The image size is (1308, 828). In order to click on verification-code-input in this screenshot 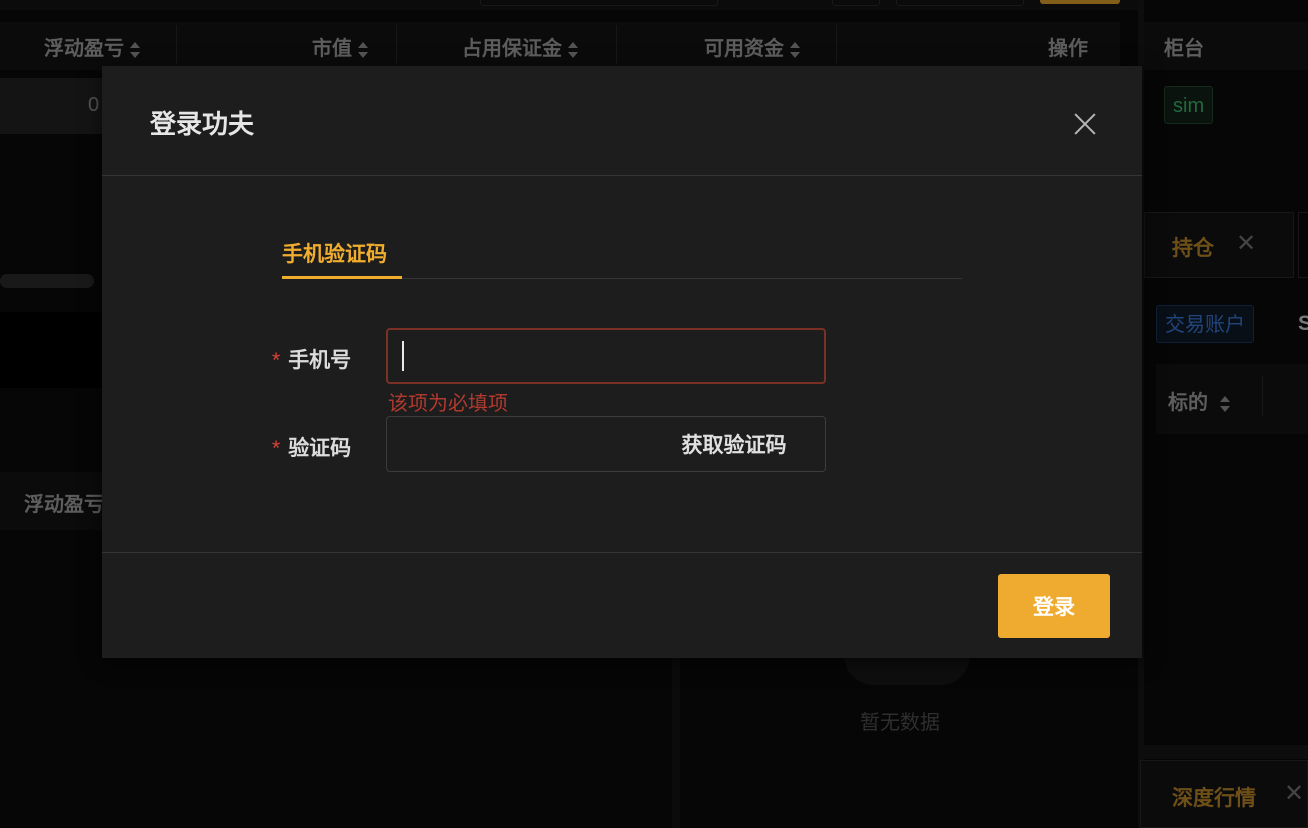, I will do `click(515, 444)`.